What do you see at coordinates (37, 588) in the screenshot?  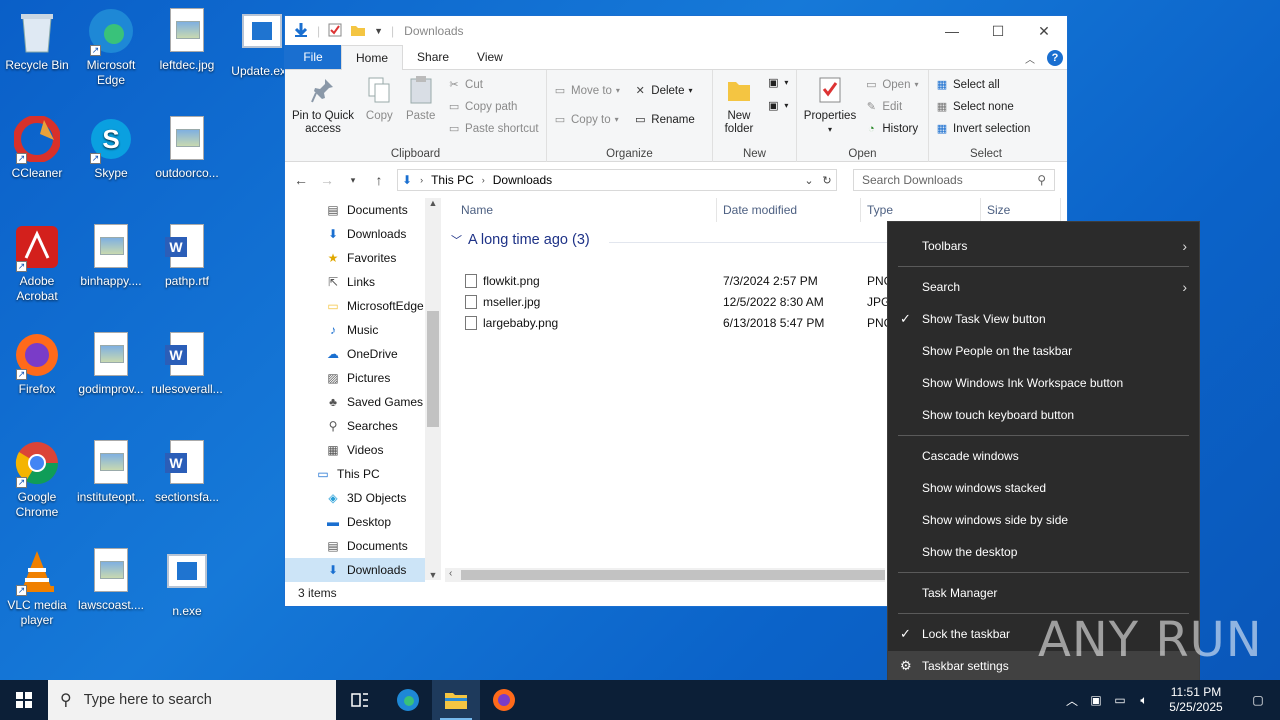 I see `desktop-icon-vlc-media-player: ↗ VLC media player` at bounding box center [37, 588].